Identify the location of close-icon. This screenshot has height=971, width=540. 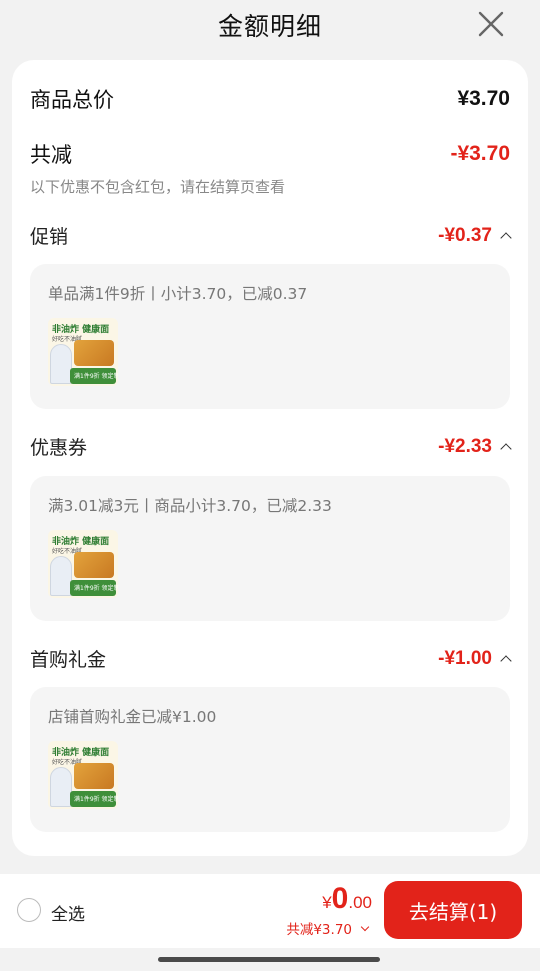
(491, 24).